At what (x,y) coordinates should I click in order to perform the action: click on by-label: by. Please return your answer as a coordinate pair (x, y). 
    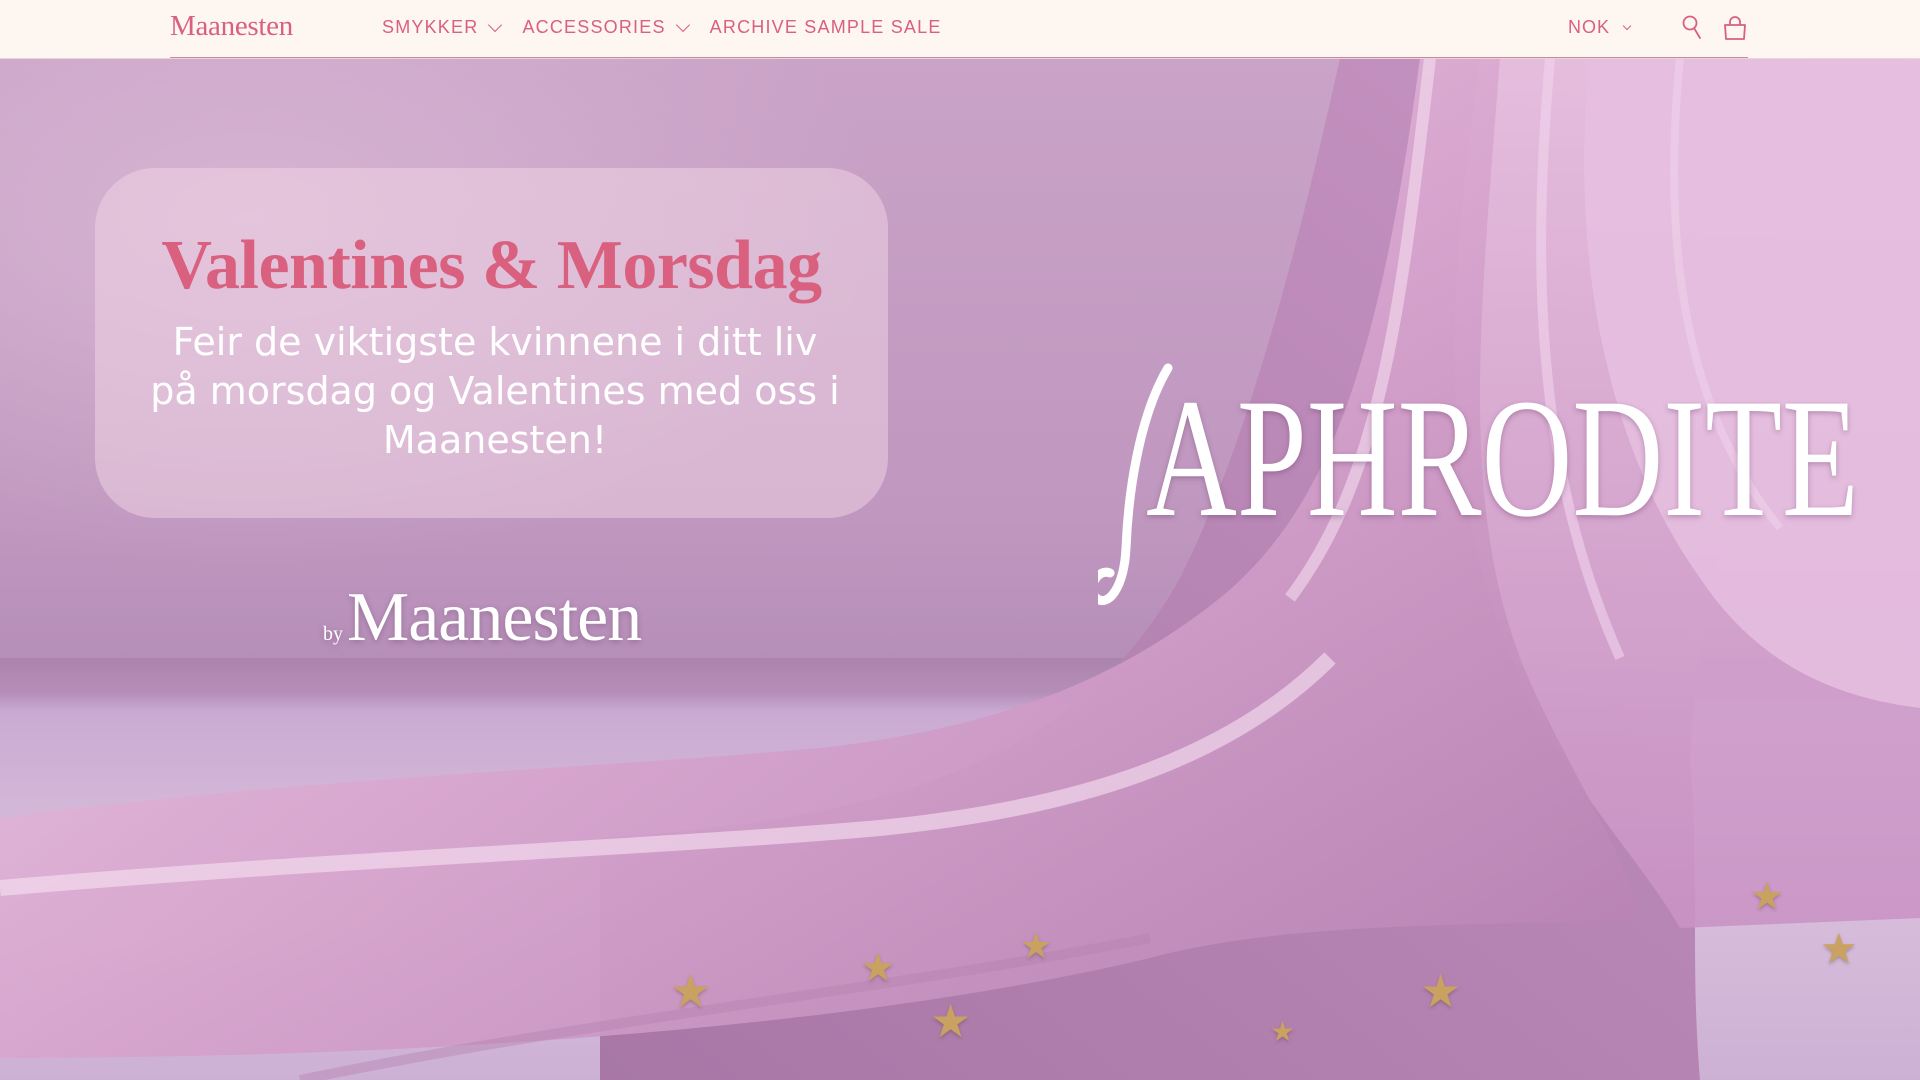
    Looking at the image, I should click on (333, 634).